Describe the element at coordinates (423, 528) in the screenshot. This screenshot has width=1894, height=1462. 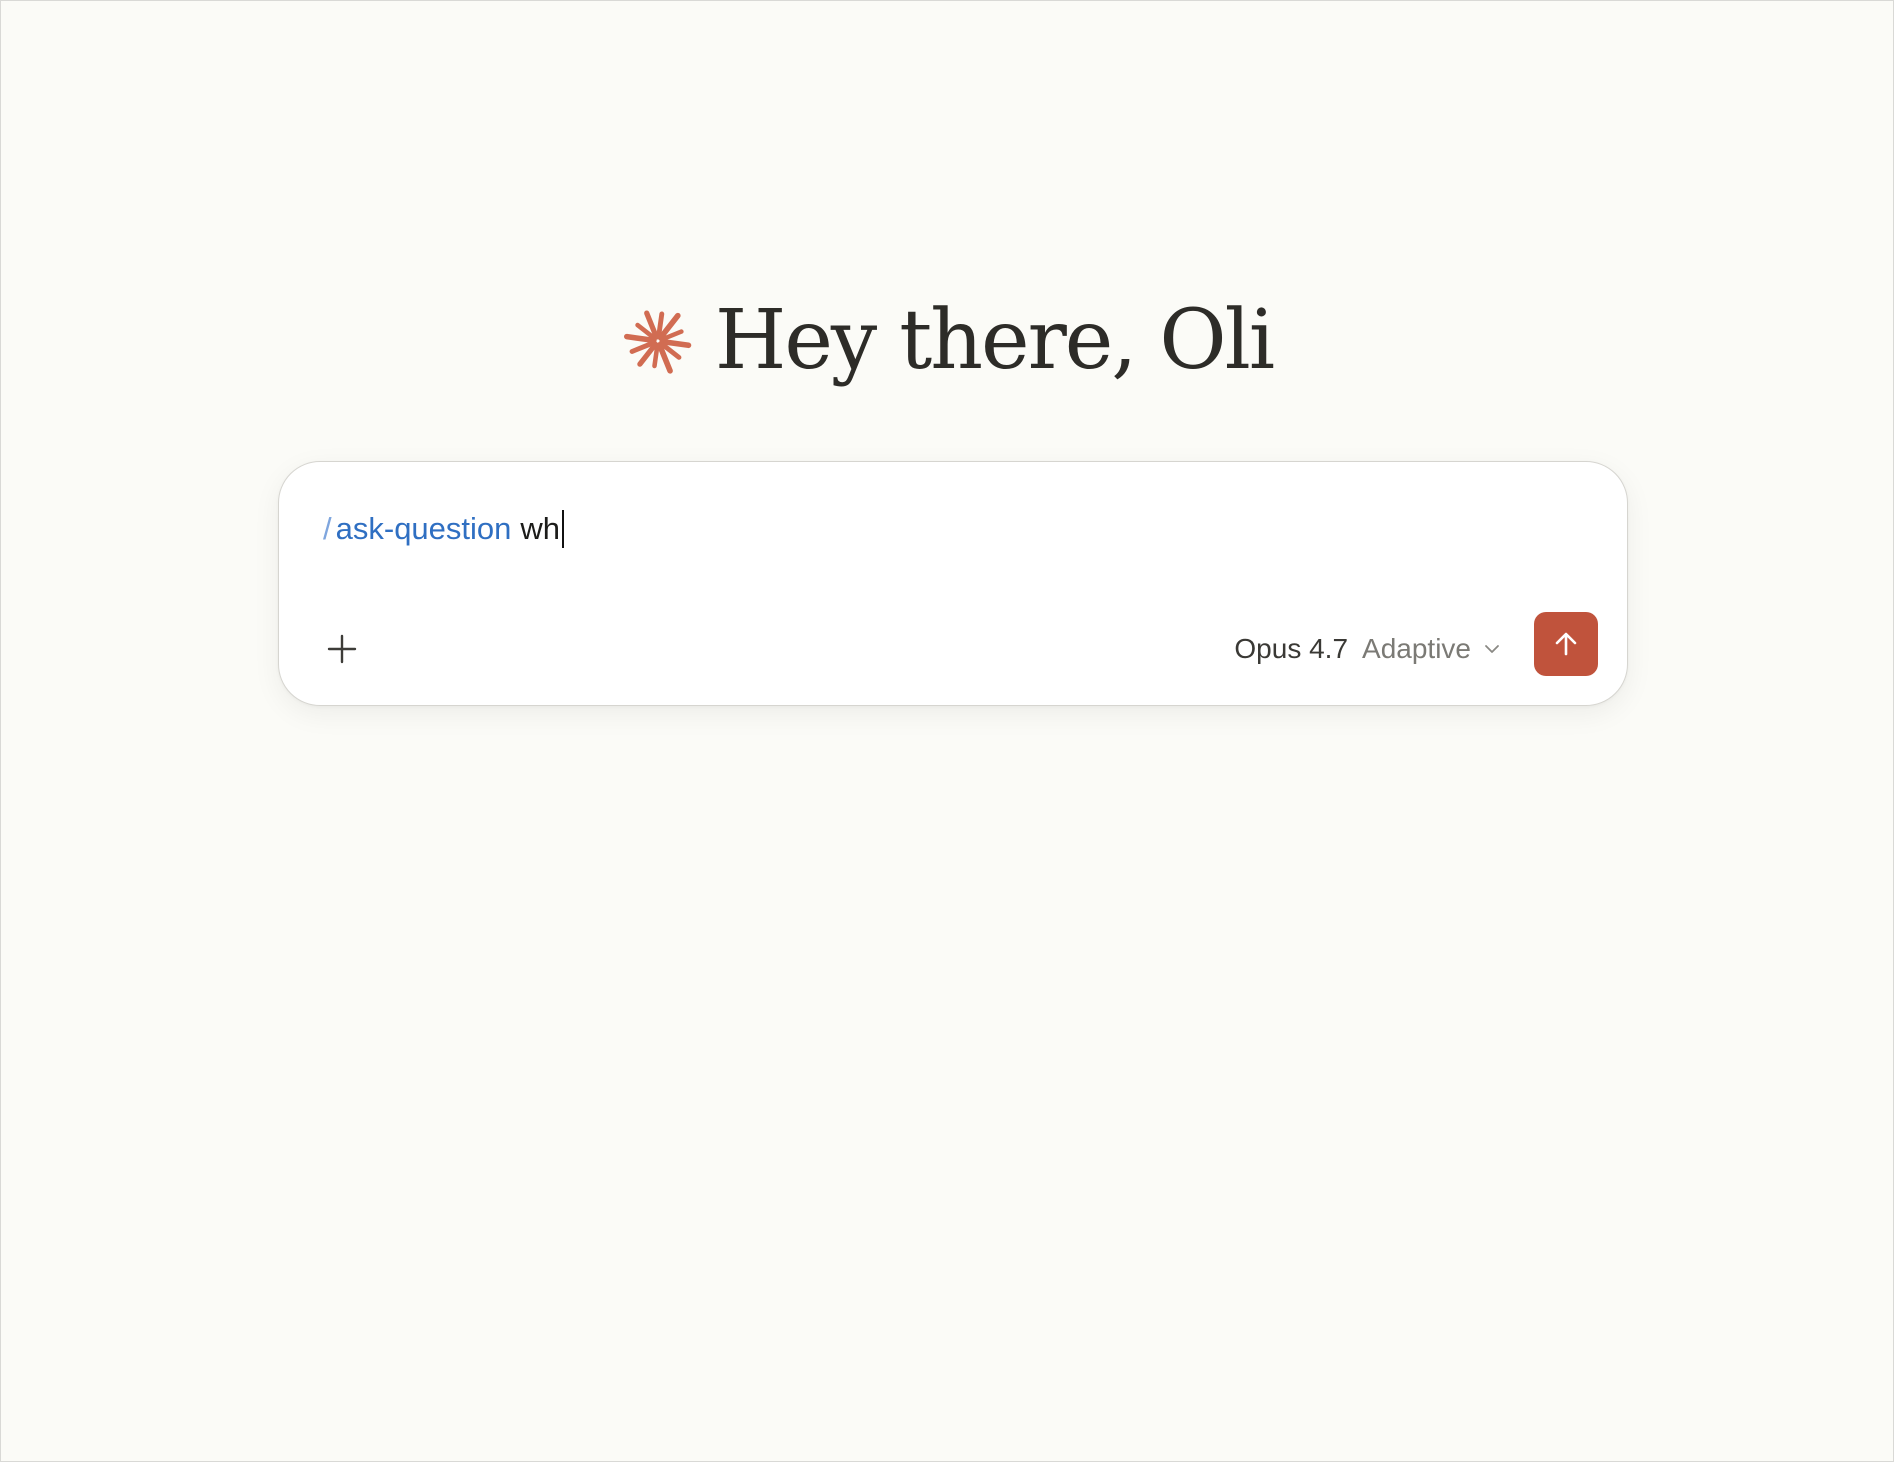
I see `slash-command: ask-question` at that location.